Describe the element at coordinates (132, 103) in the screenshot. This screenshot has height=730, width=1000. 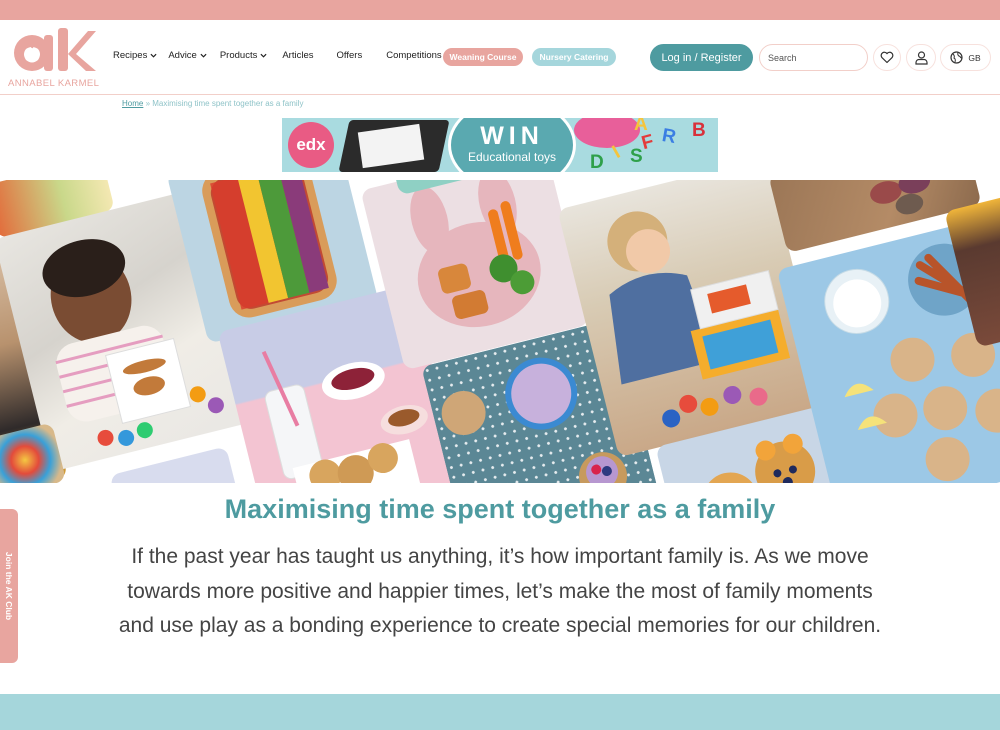
I see `breadcrumb-home-link: Home` at that location.